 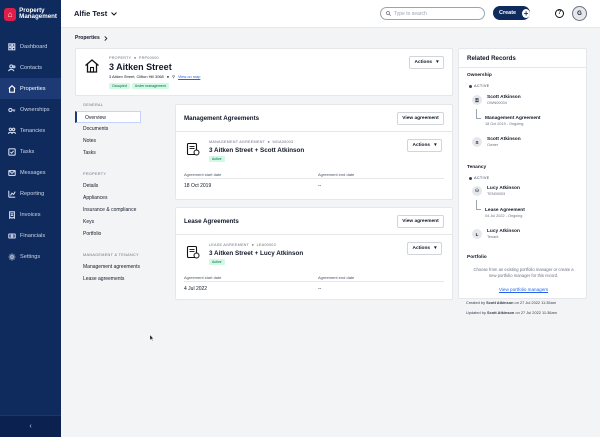 I want to click on search-box, so click(x=432, y=13).